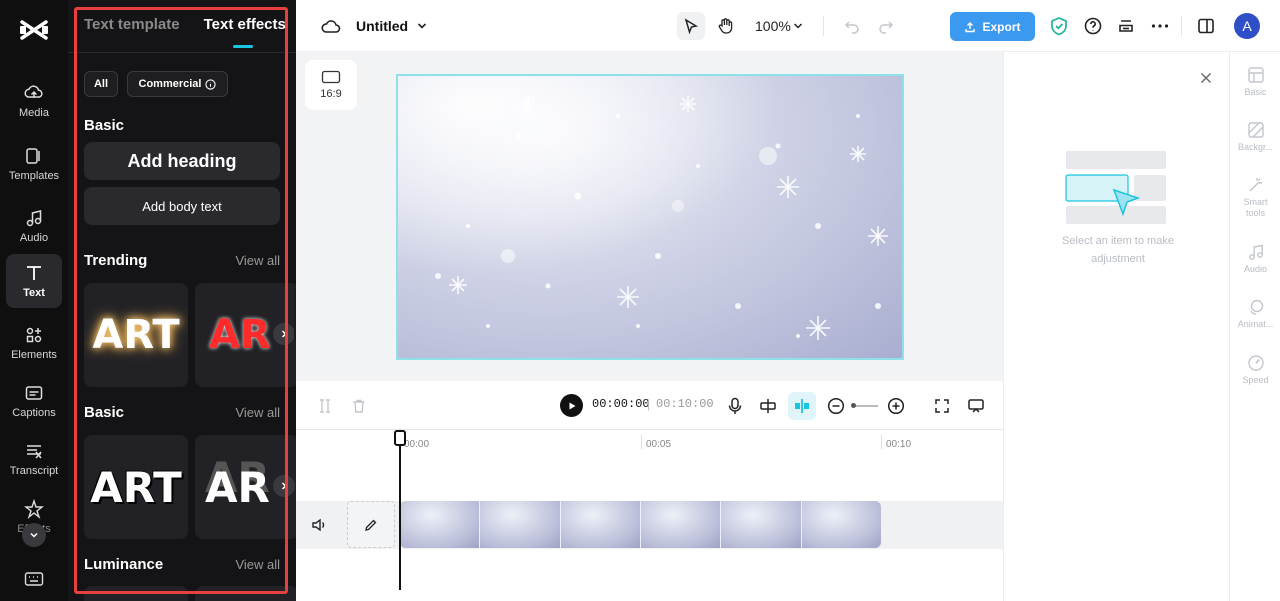  I want to click on microphone-icon, so click(735, 406).